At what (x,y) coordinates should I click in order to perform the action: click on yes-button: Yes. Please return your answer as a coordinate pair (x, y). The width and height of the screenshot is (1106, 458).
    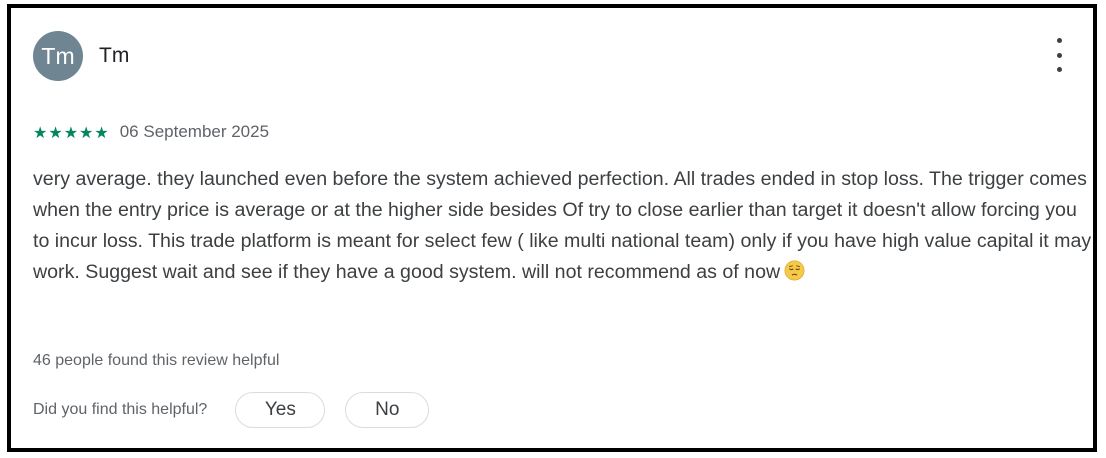
    Looking at the image, I should click on (280, 410).